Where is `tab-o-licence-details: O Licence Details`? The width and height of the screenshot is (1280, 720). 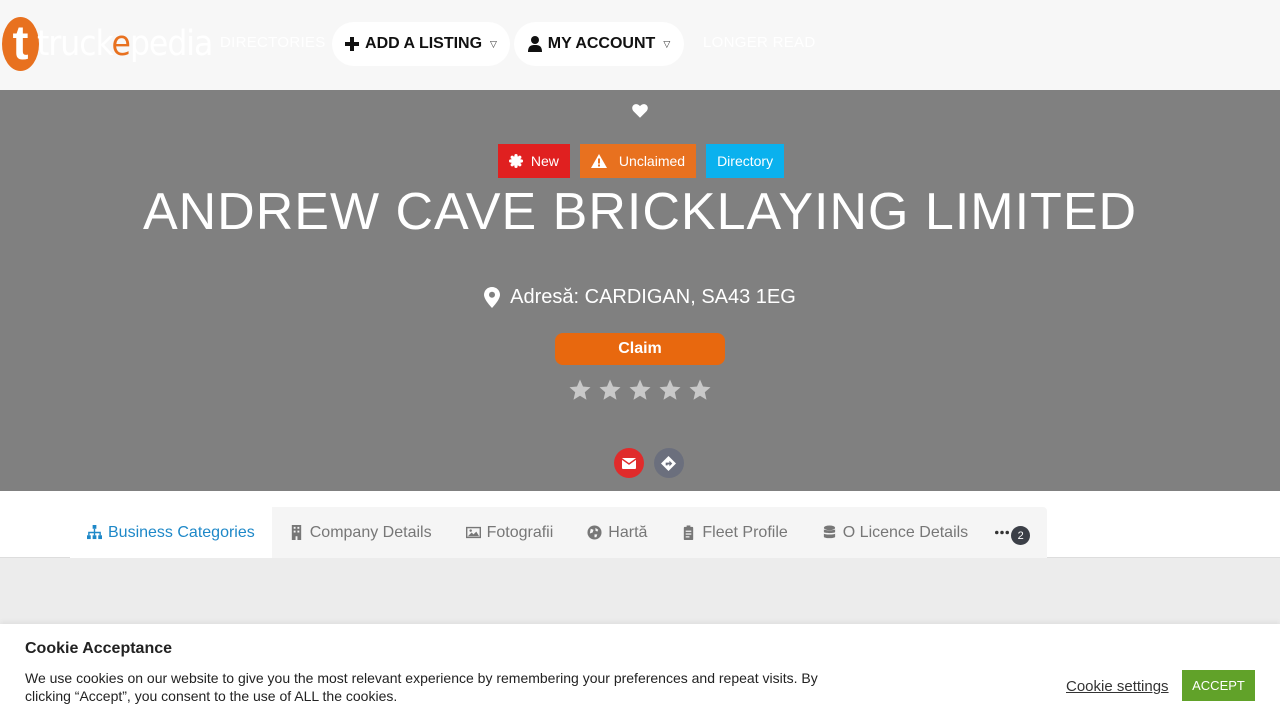
tab-o-licence-details: O Licence Details is located at coordinates (895, 532).